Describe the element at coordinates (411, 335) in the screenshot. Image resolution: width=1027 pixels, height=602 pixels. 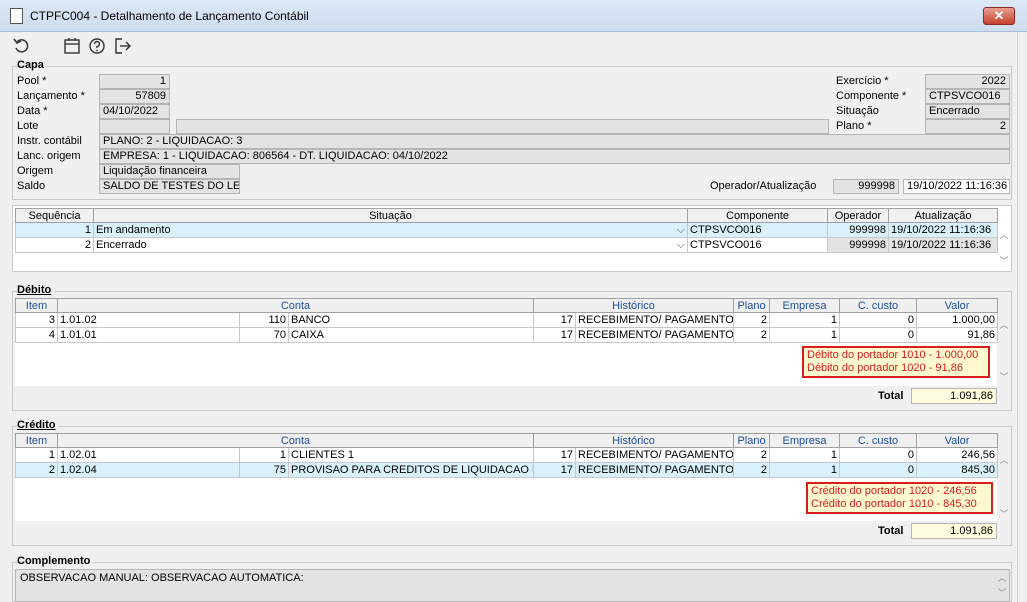
I see `cell-conta-nome: CAIXA` at that location.